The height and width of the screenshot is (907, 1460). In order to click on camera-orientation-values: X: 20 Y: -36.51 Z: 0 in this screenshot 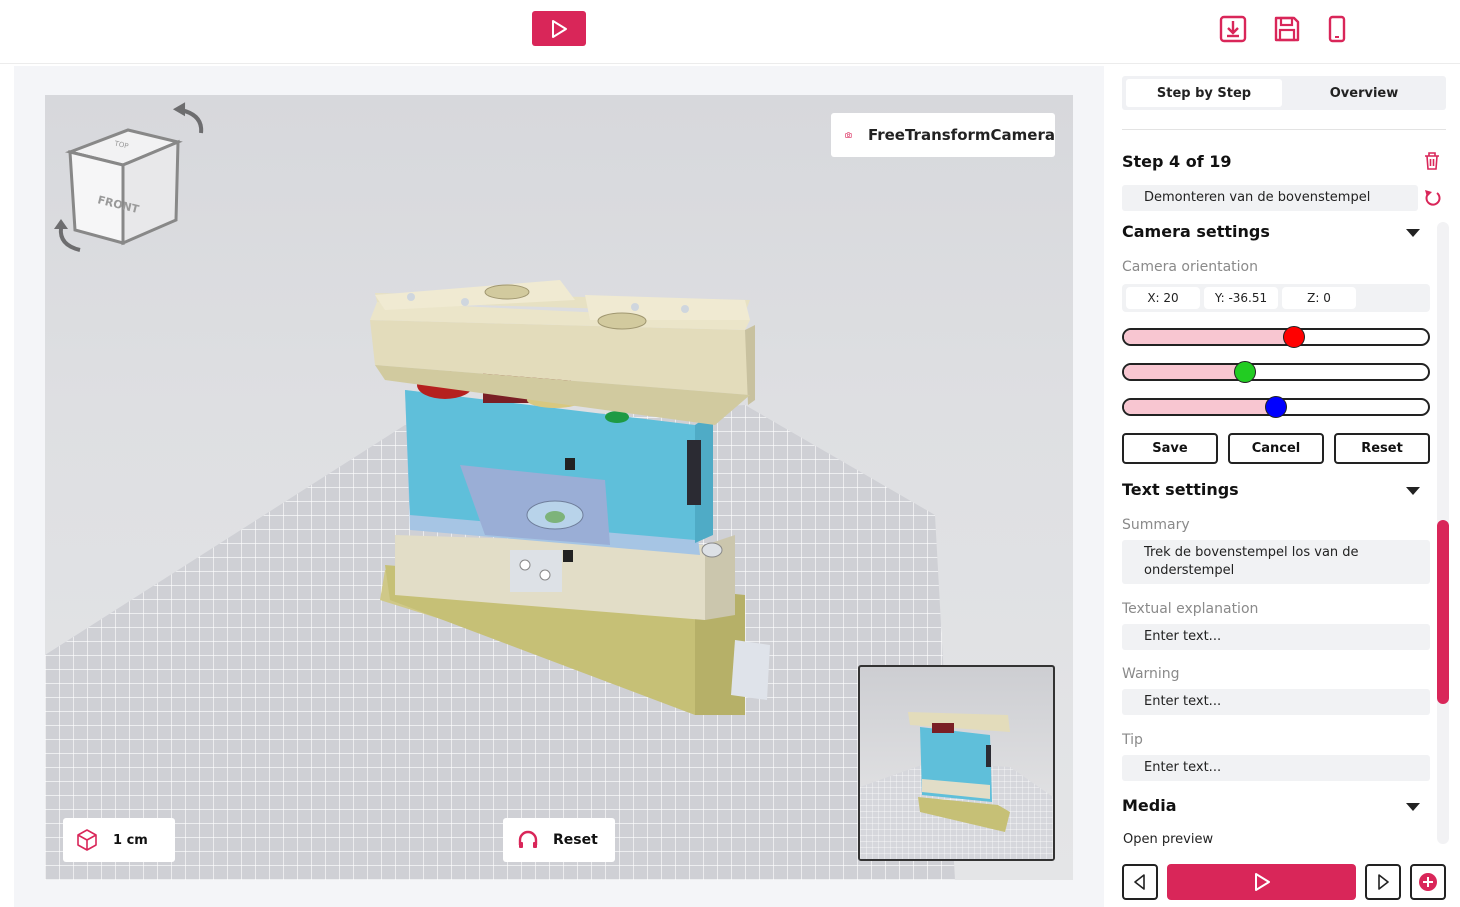, I will do `click(1276, 298)`.